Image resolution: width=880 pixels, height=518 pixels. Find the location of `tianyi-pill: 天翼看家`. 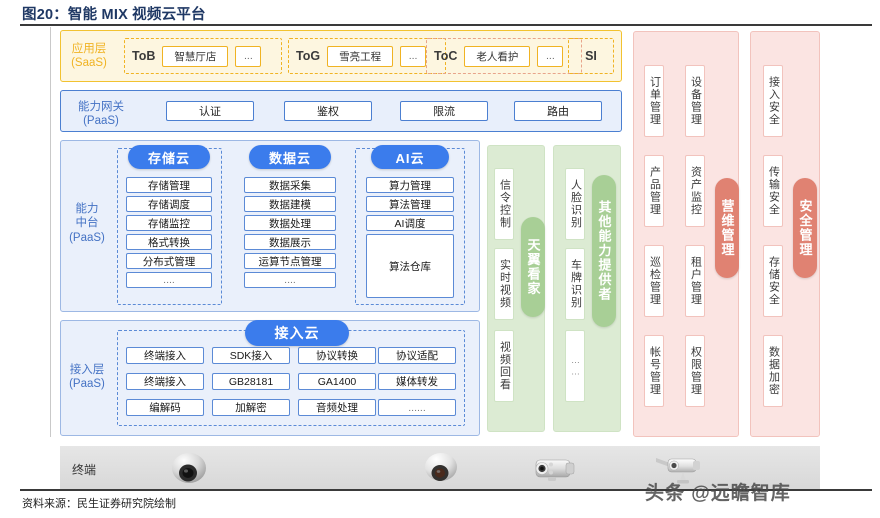

tianyi-pill: 天翼看家 is located at coordinates (533, 267).